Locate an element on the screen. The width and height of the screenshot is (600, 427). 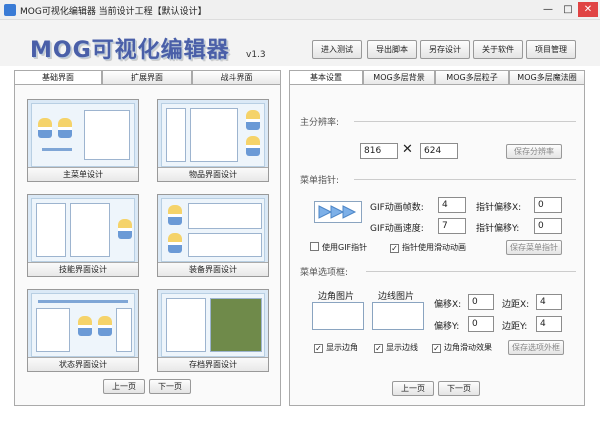
thumbnail-caption: 存档界面设计 is located at coordinates (213, 364).